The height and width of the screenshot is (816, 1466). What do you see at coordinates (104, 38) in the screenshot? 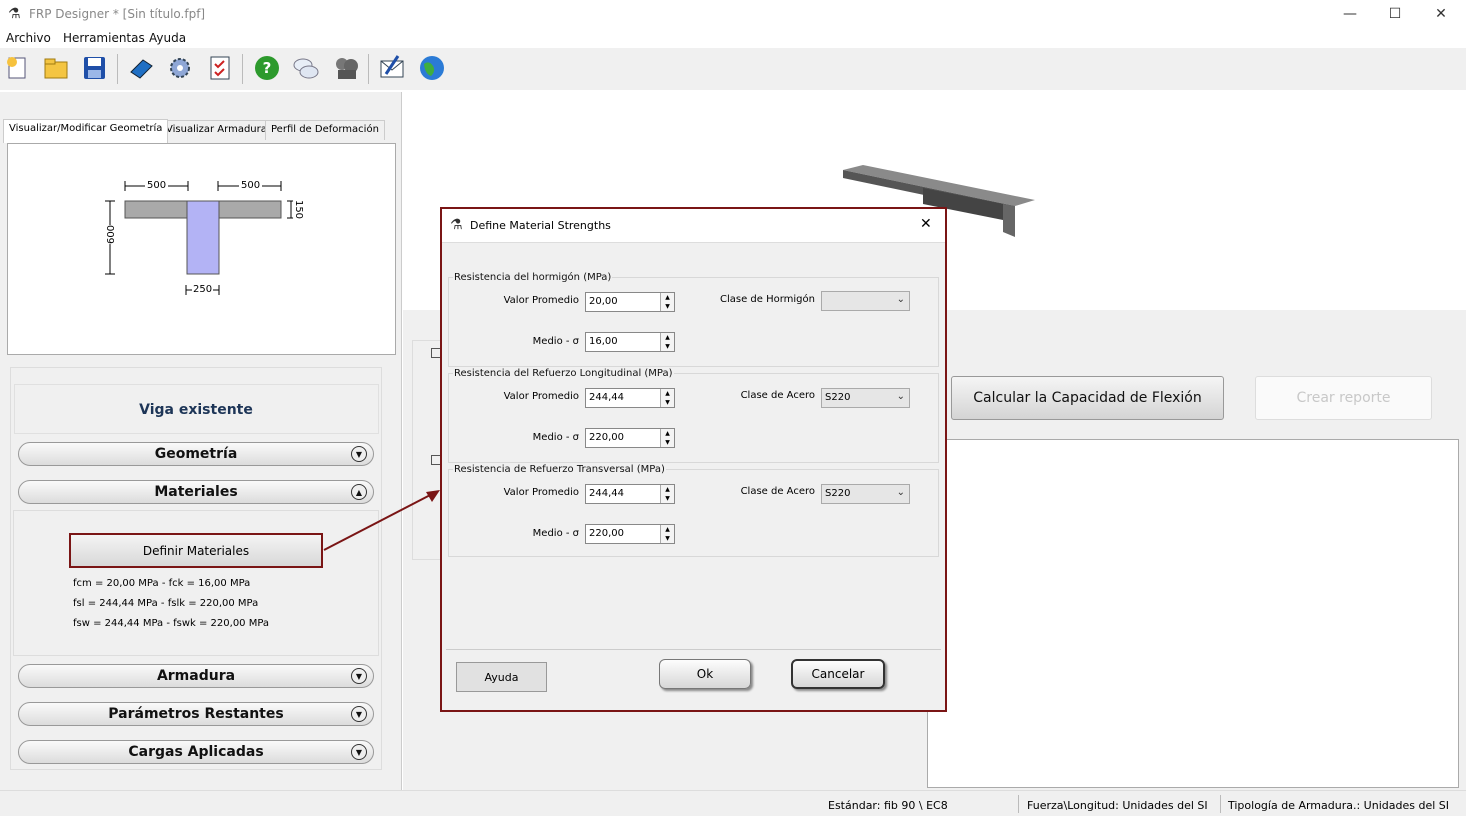
I see `menu-herramientas: Herramientas` at bounding box center [104, 38].